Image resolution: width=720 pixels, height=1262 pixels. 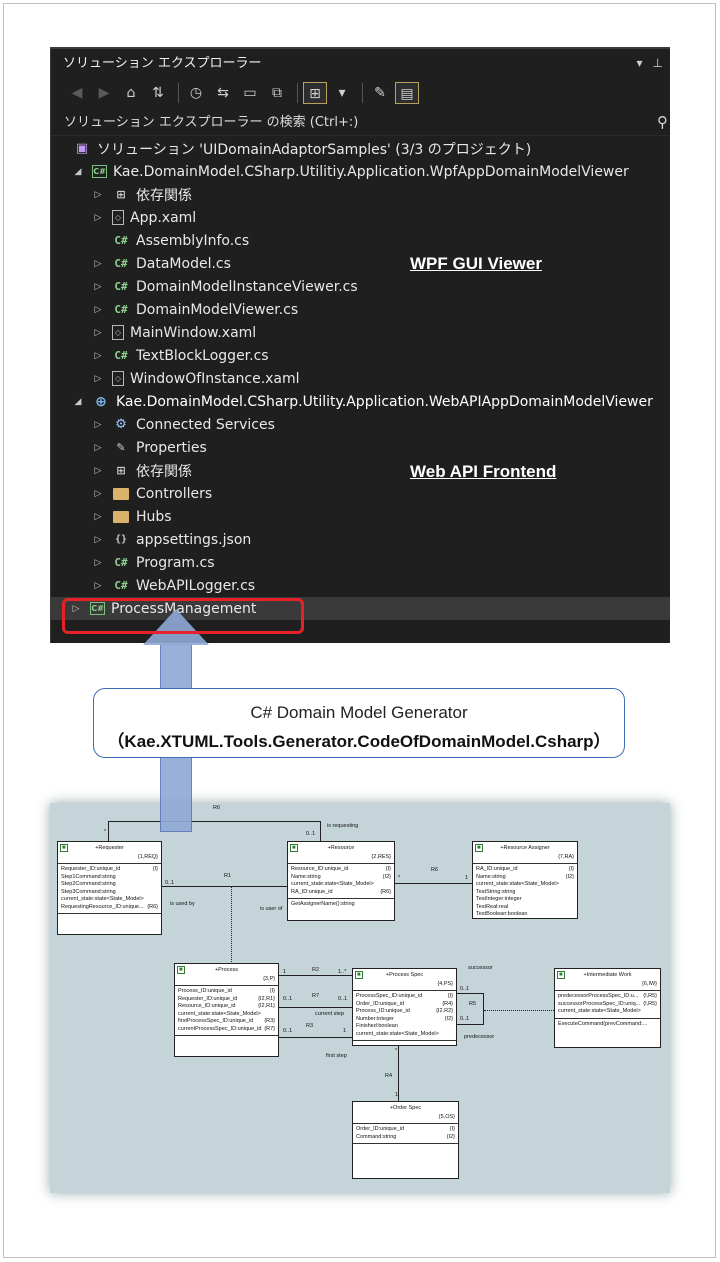 I want to click on pin-icon: ⊥, so click(x=658, y=63).